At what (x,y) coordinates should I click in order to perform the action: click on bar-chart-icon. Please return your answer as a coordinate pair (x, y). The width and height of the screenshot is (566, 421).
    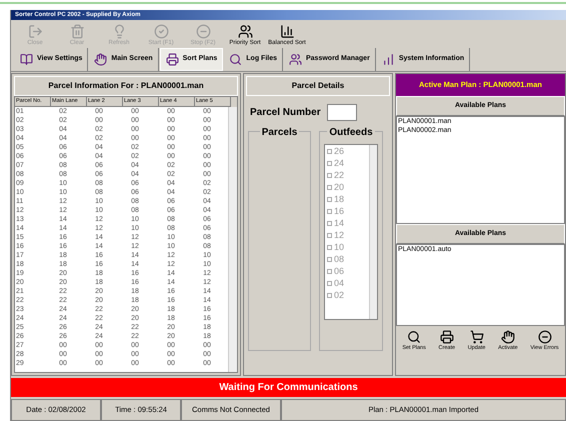
    Looking at the image, I should click on (388, 59).